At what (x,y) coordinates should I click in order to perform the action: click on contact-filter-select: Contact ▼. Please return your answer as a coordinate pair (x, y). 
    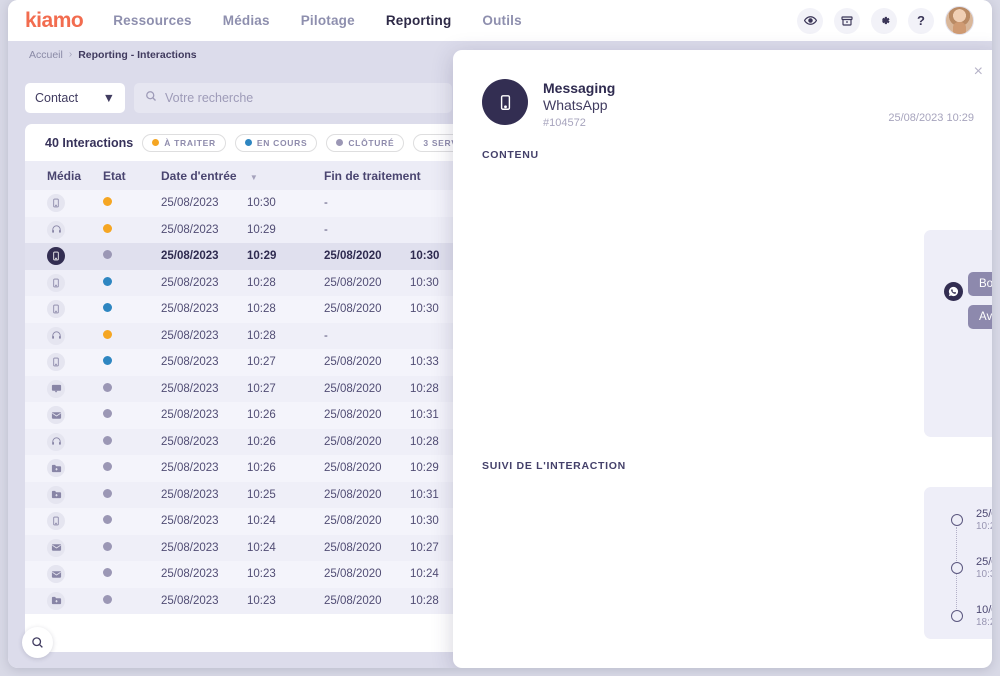
    Looking at the image, I should click on (75, 98).